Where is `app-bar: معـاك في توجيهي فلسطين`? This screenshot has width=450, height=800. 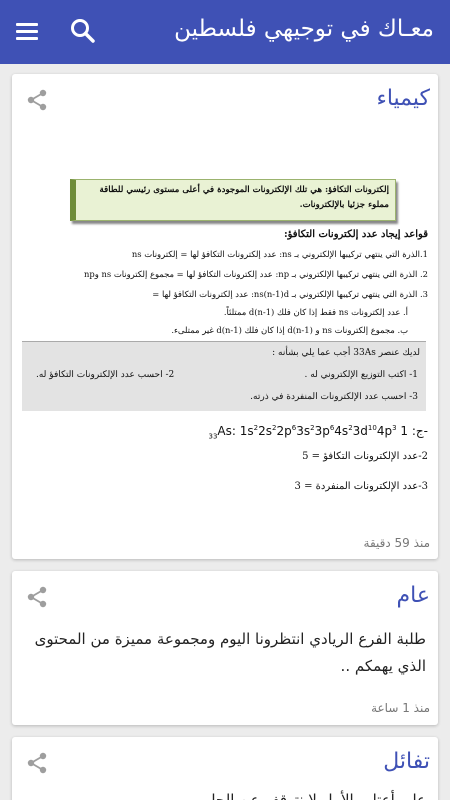 app-bar: معـاك في توجيهي فلسطين is located at coordinates (225, 32).